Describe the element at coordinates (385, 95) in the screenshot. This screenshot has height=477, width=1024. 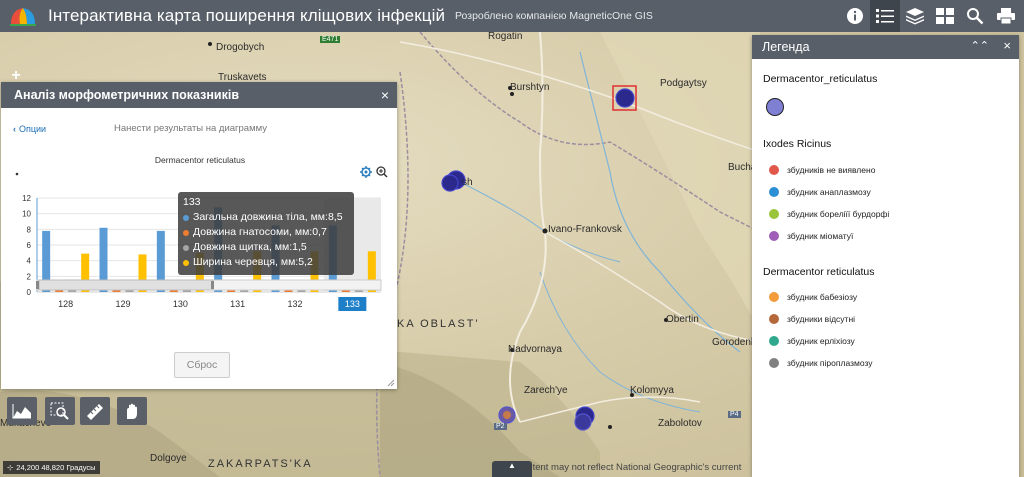
I see `analysis-close-button: ×` at that location.